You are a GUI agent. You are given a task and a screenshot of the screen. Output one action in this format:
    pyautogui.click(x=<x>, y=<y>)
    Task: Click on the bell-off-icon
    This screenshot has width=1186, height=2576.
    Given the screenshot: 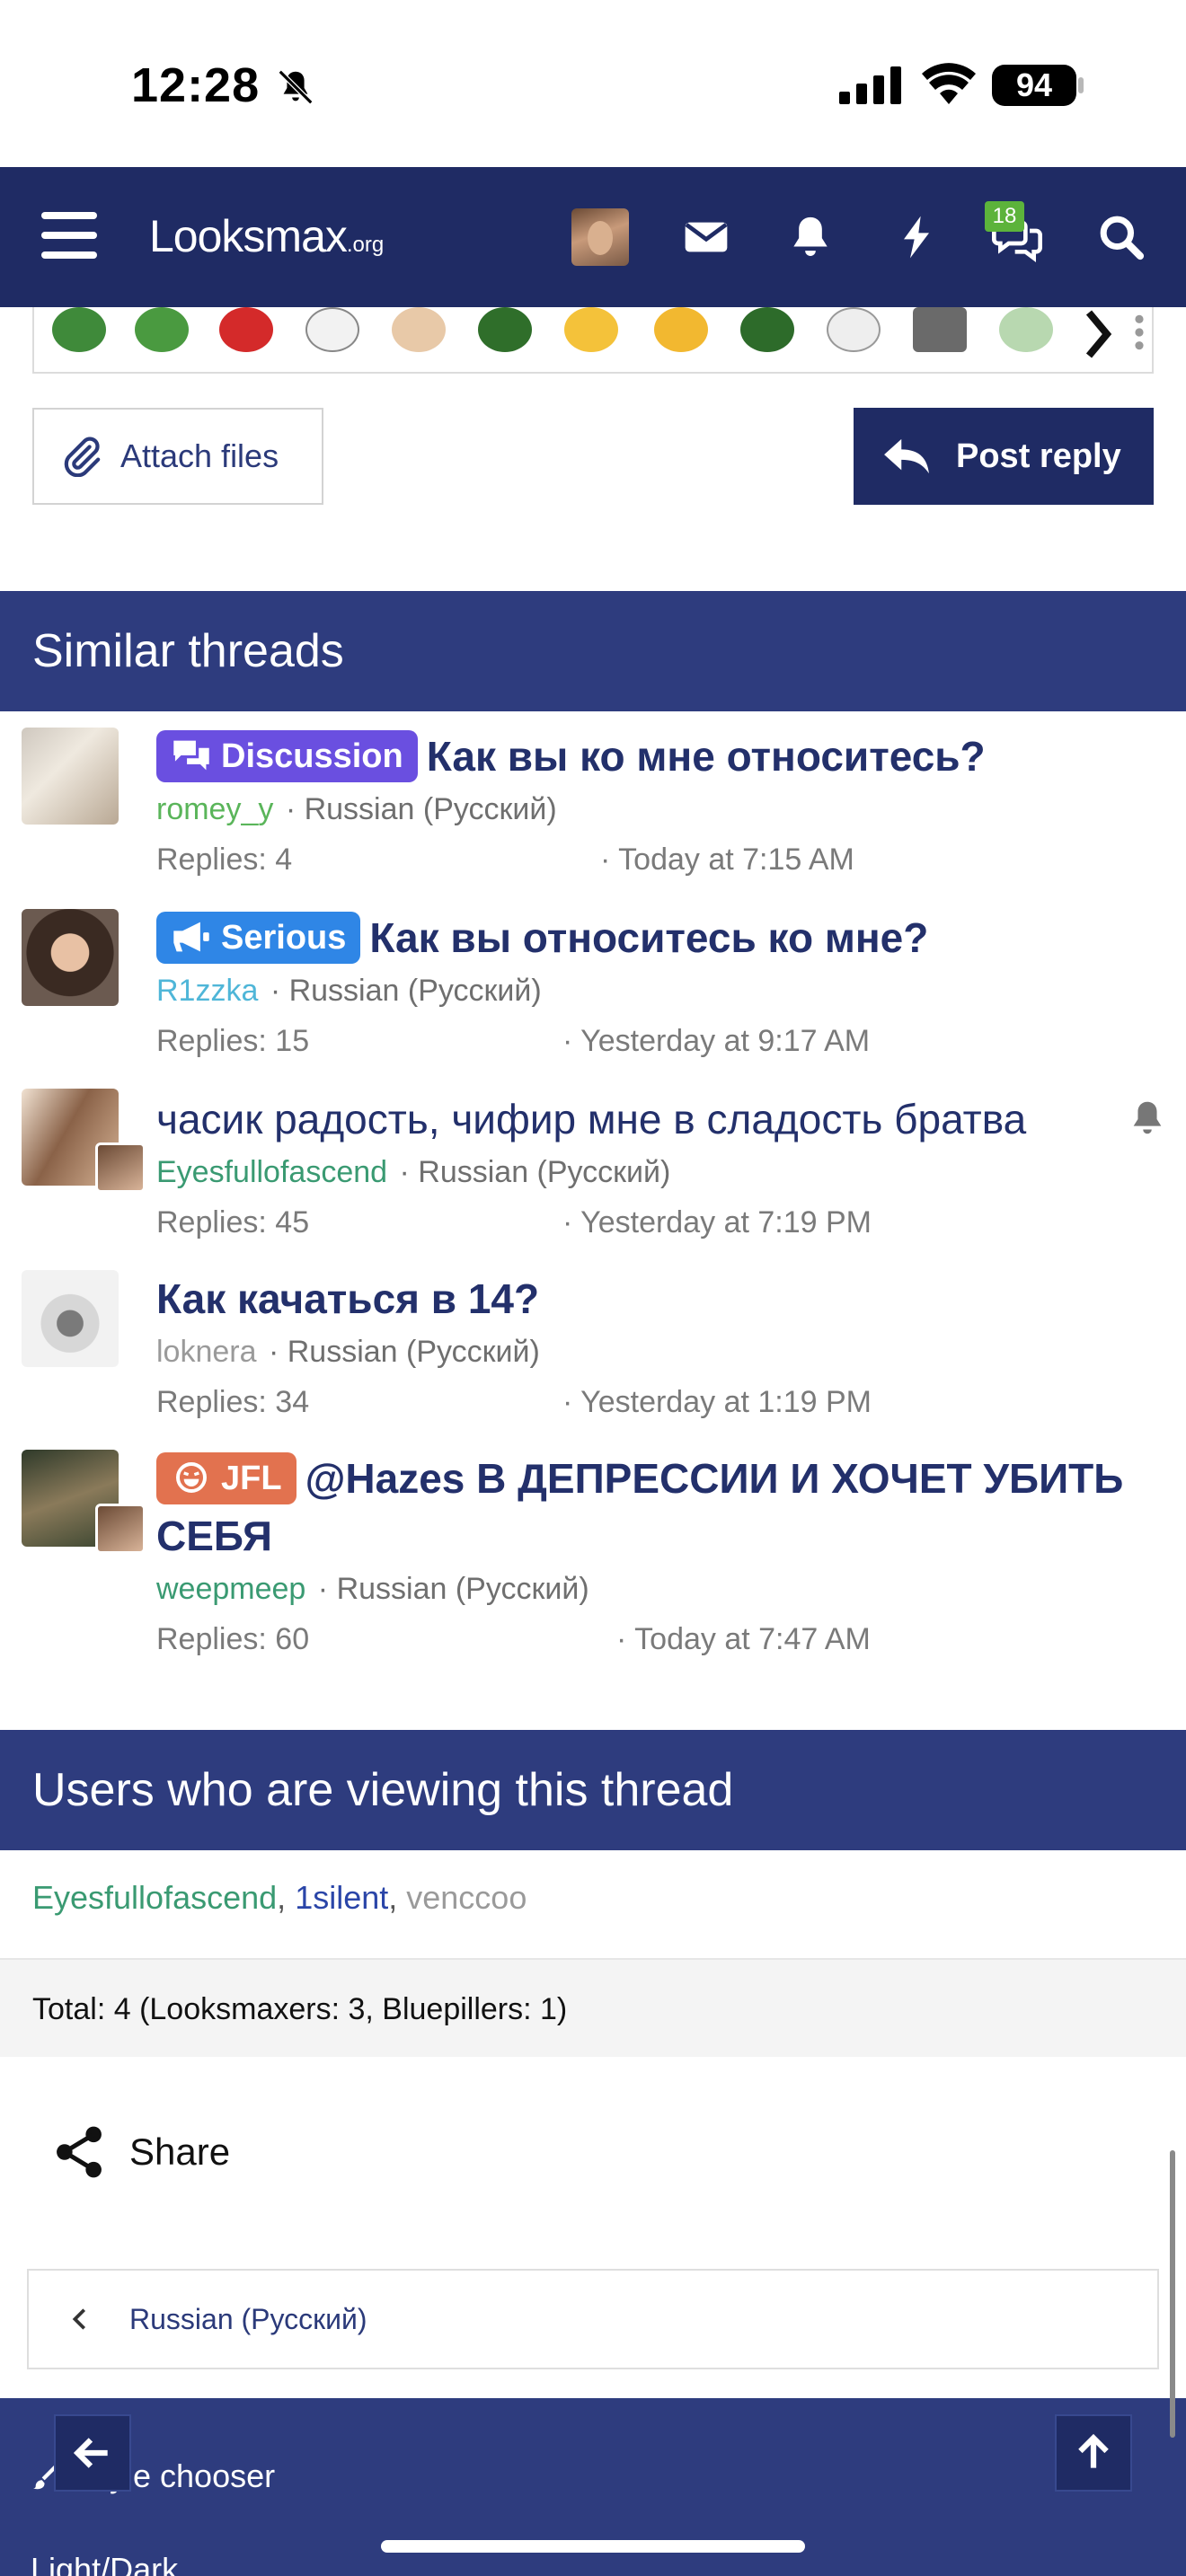 What is the action you would take?
    pyautogui.click(x=296, y=87)
    